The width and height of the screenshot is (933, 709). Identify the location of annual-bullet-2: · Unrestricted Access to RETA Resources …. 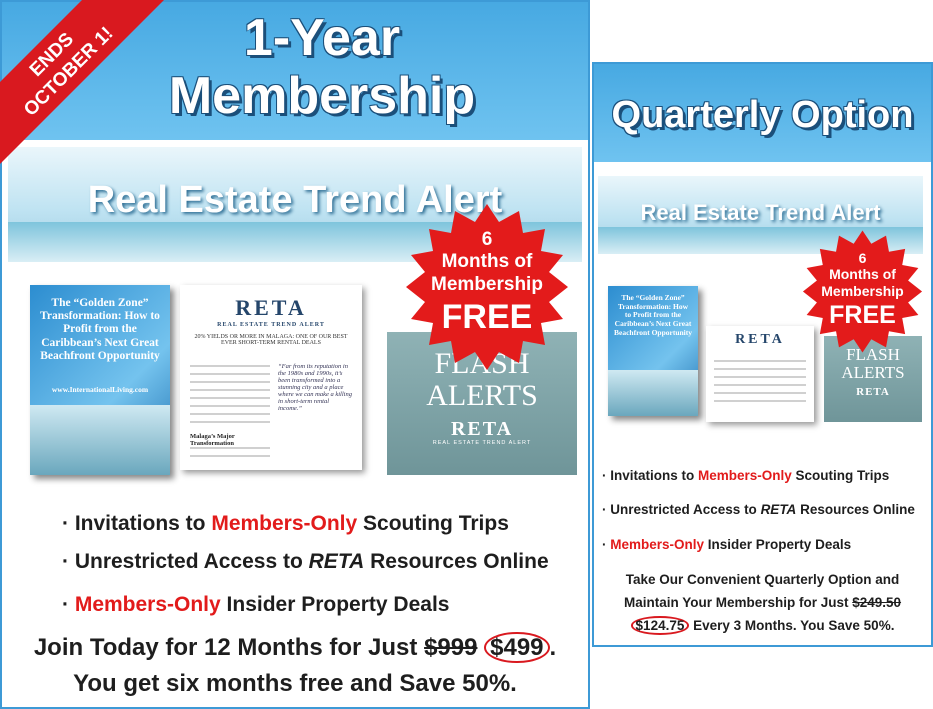
(305, 561).